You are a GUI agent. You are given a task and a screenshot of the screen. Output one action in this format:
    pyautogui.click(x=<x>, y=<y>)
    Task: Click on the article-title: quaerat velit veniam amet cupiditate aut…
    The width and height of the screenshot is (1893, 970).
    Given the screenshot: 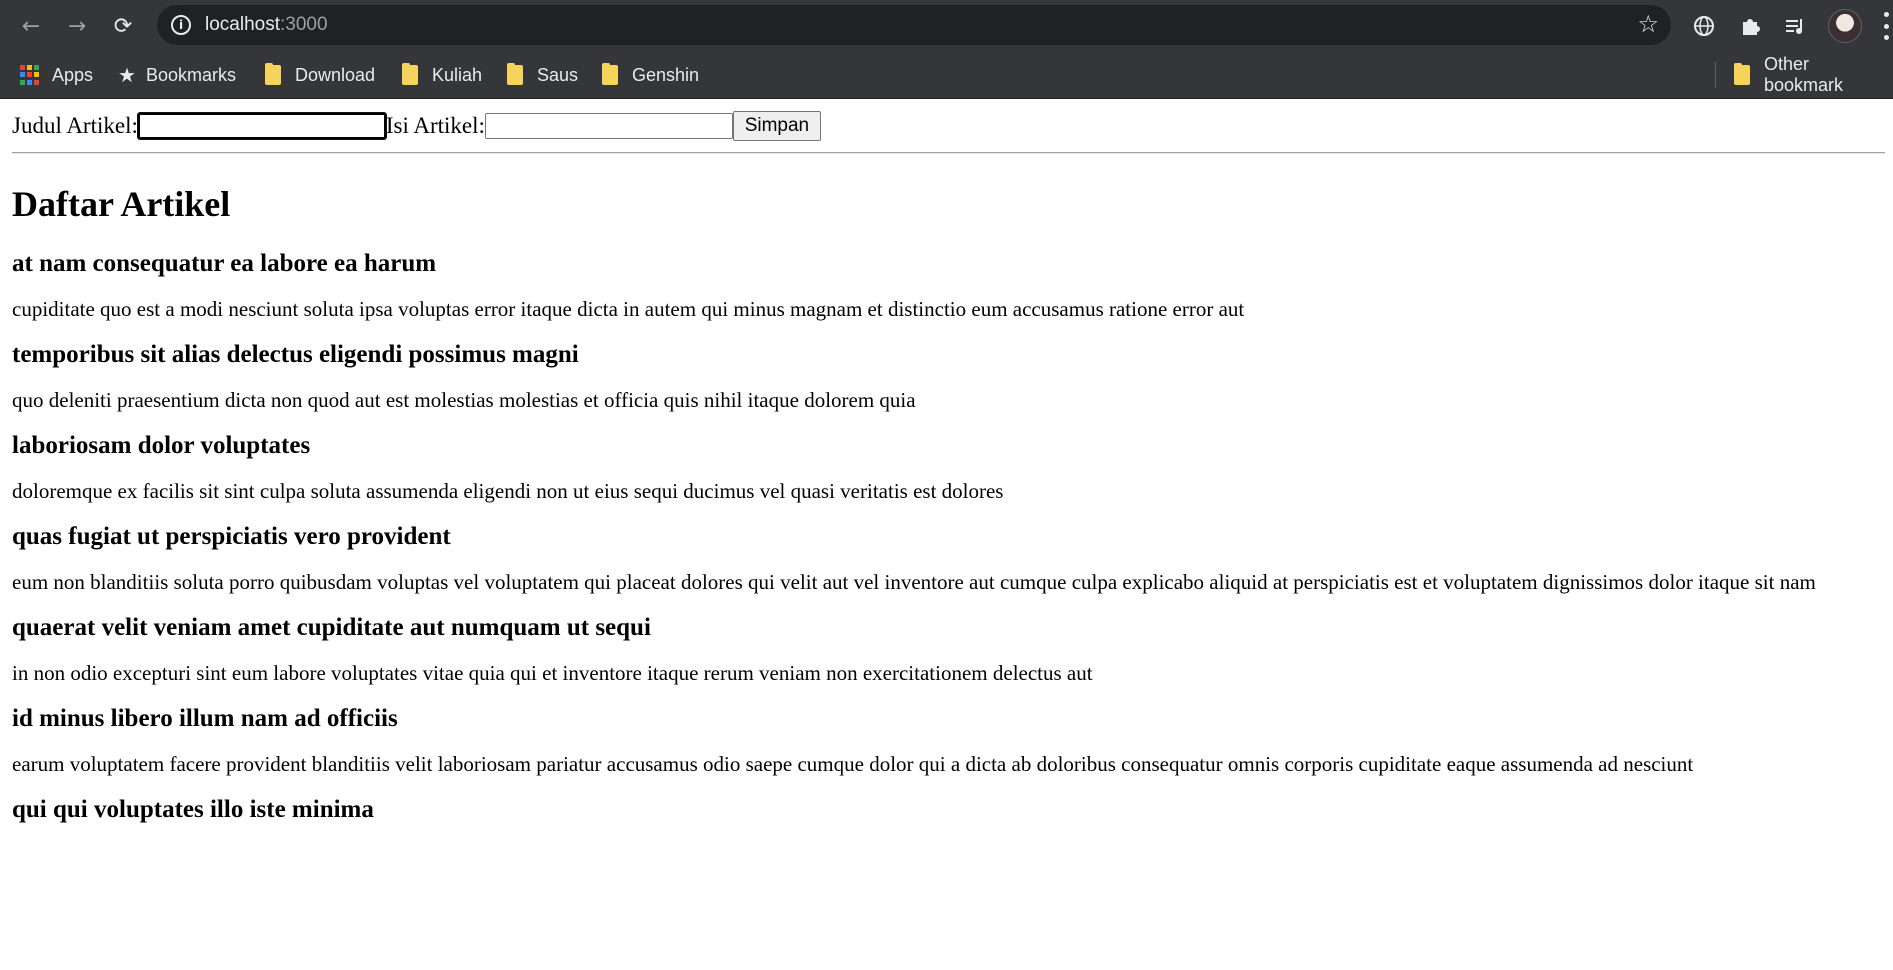 What is the action you would take?
    pyautogui.click(x=331, y=627)
    